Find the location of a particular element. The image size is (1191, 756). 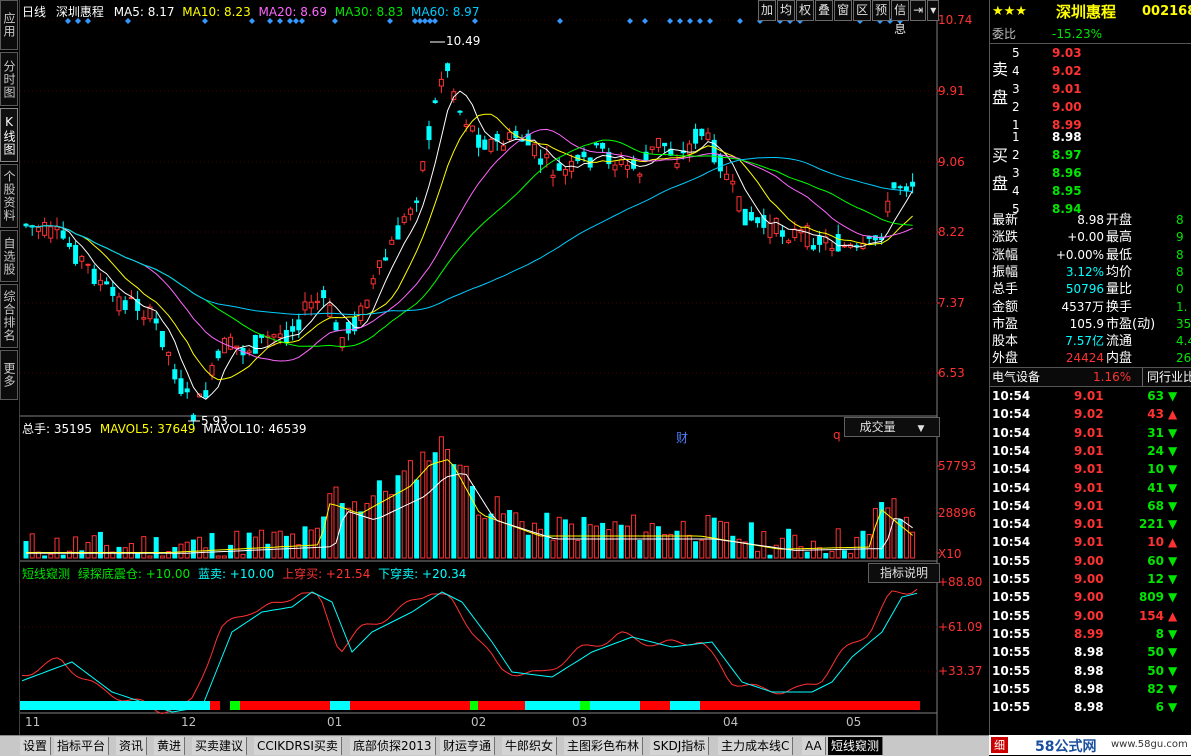

tab-ranking: 综合排名 is located at coordinates (9, 316).